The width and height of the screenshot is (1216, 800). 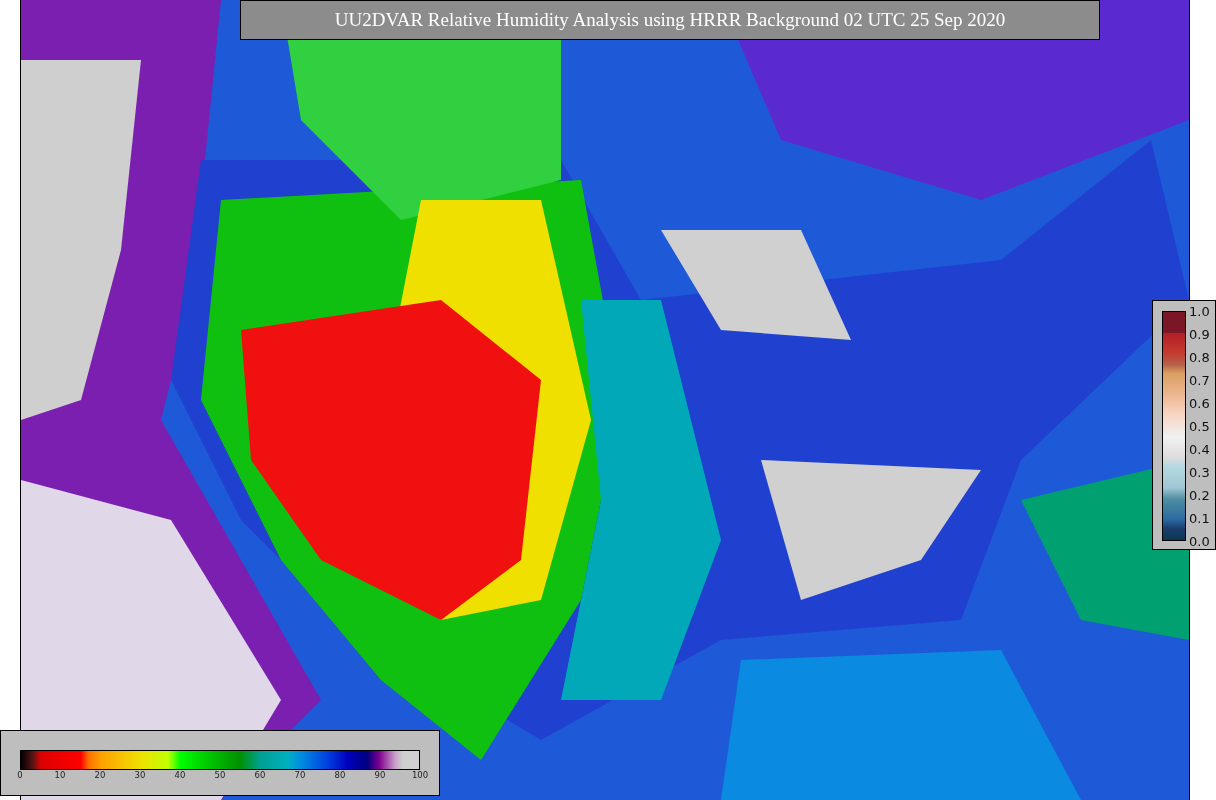 I want to click on tick-label: 10, so click(x=60, y=775).